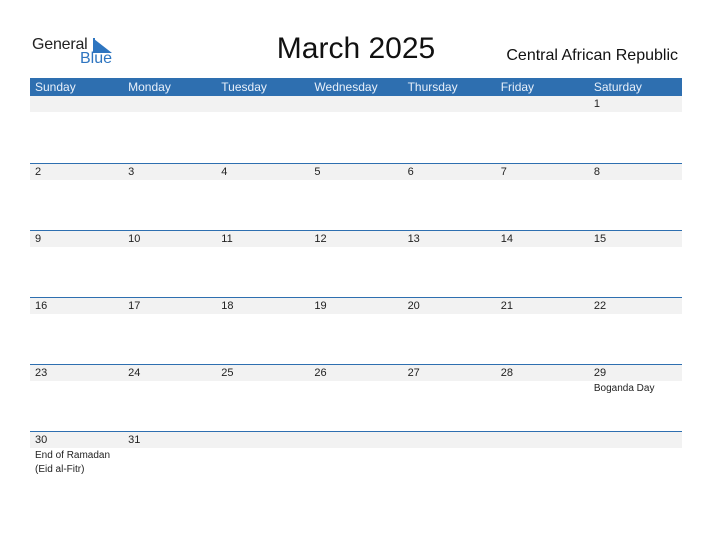 This screenshot has width=712, height=550. I want to click on country-name: Central African Republic, so click(592, 55).